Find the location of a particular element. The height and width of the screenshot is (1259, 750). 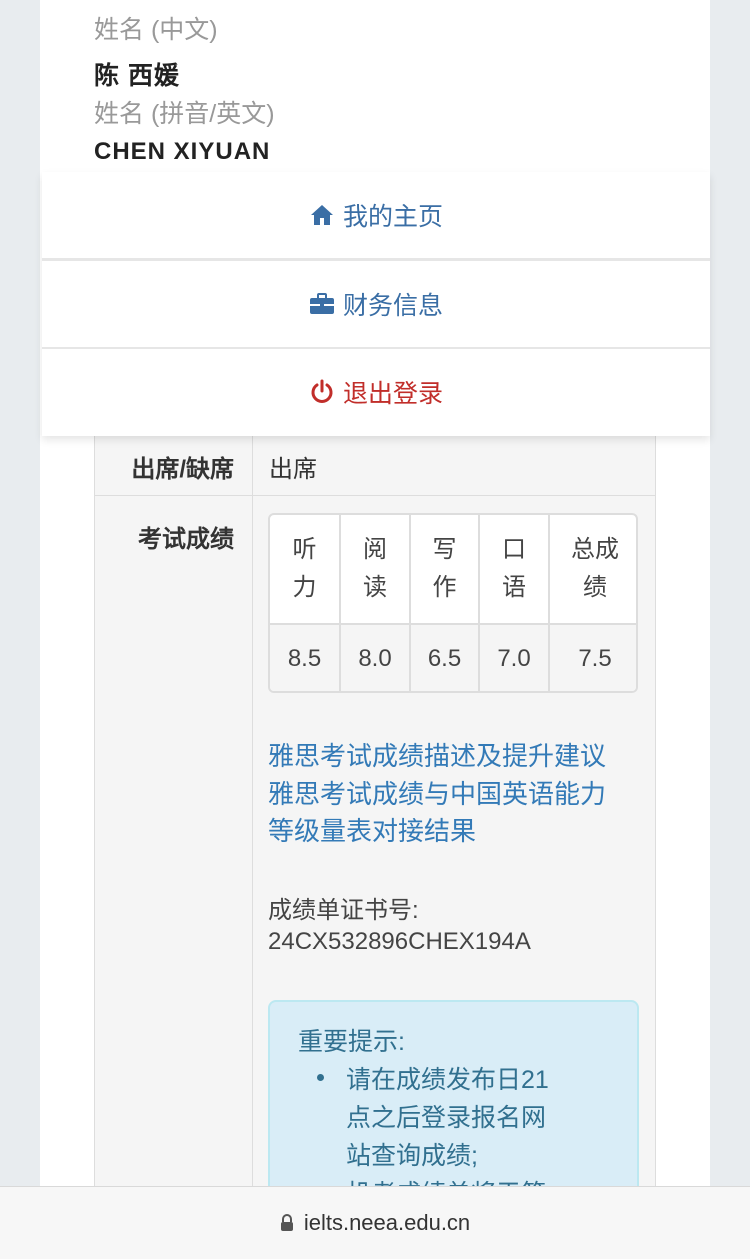

score-overall: 7.5 is located at coordinates (593, 658).